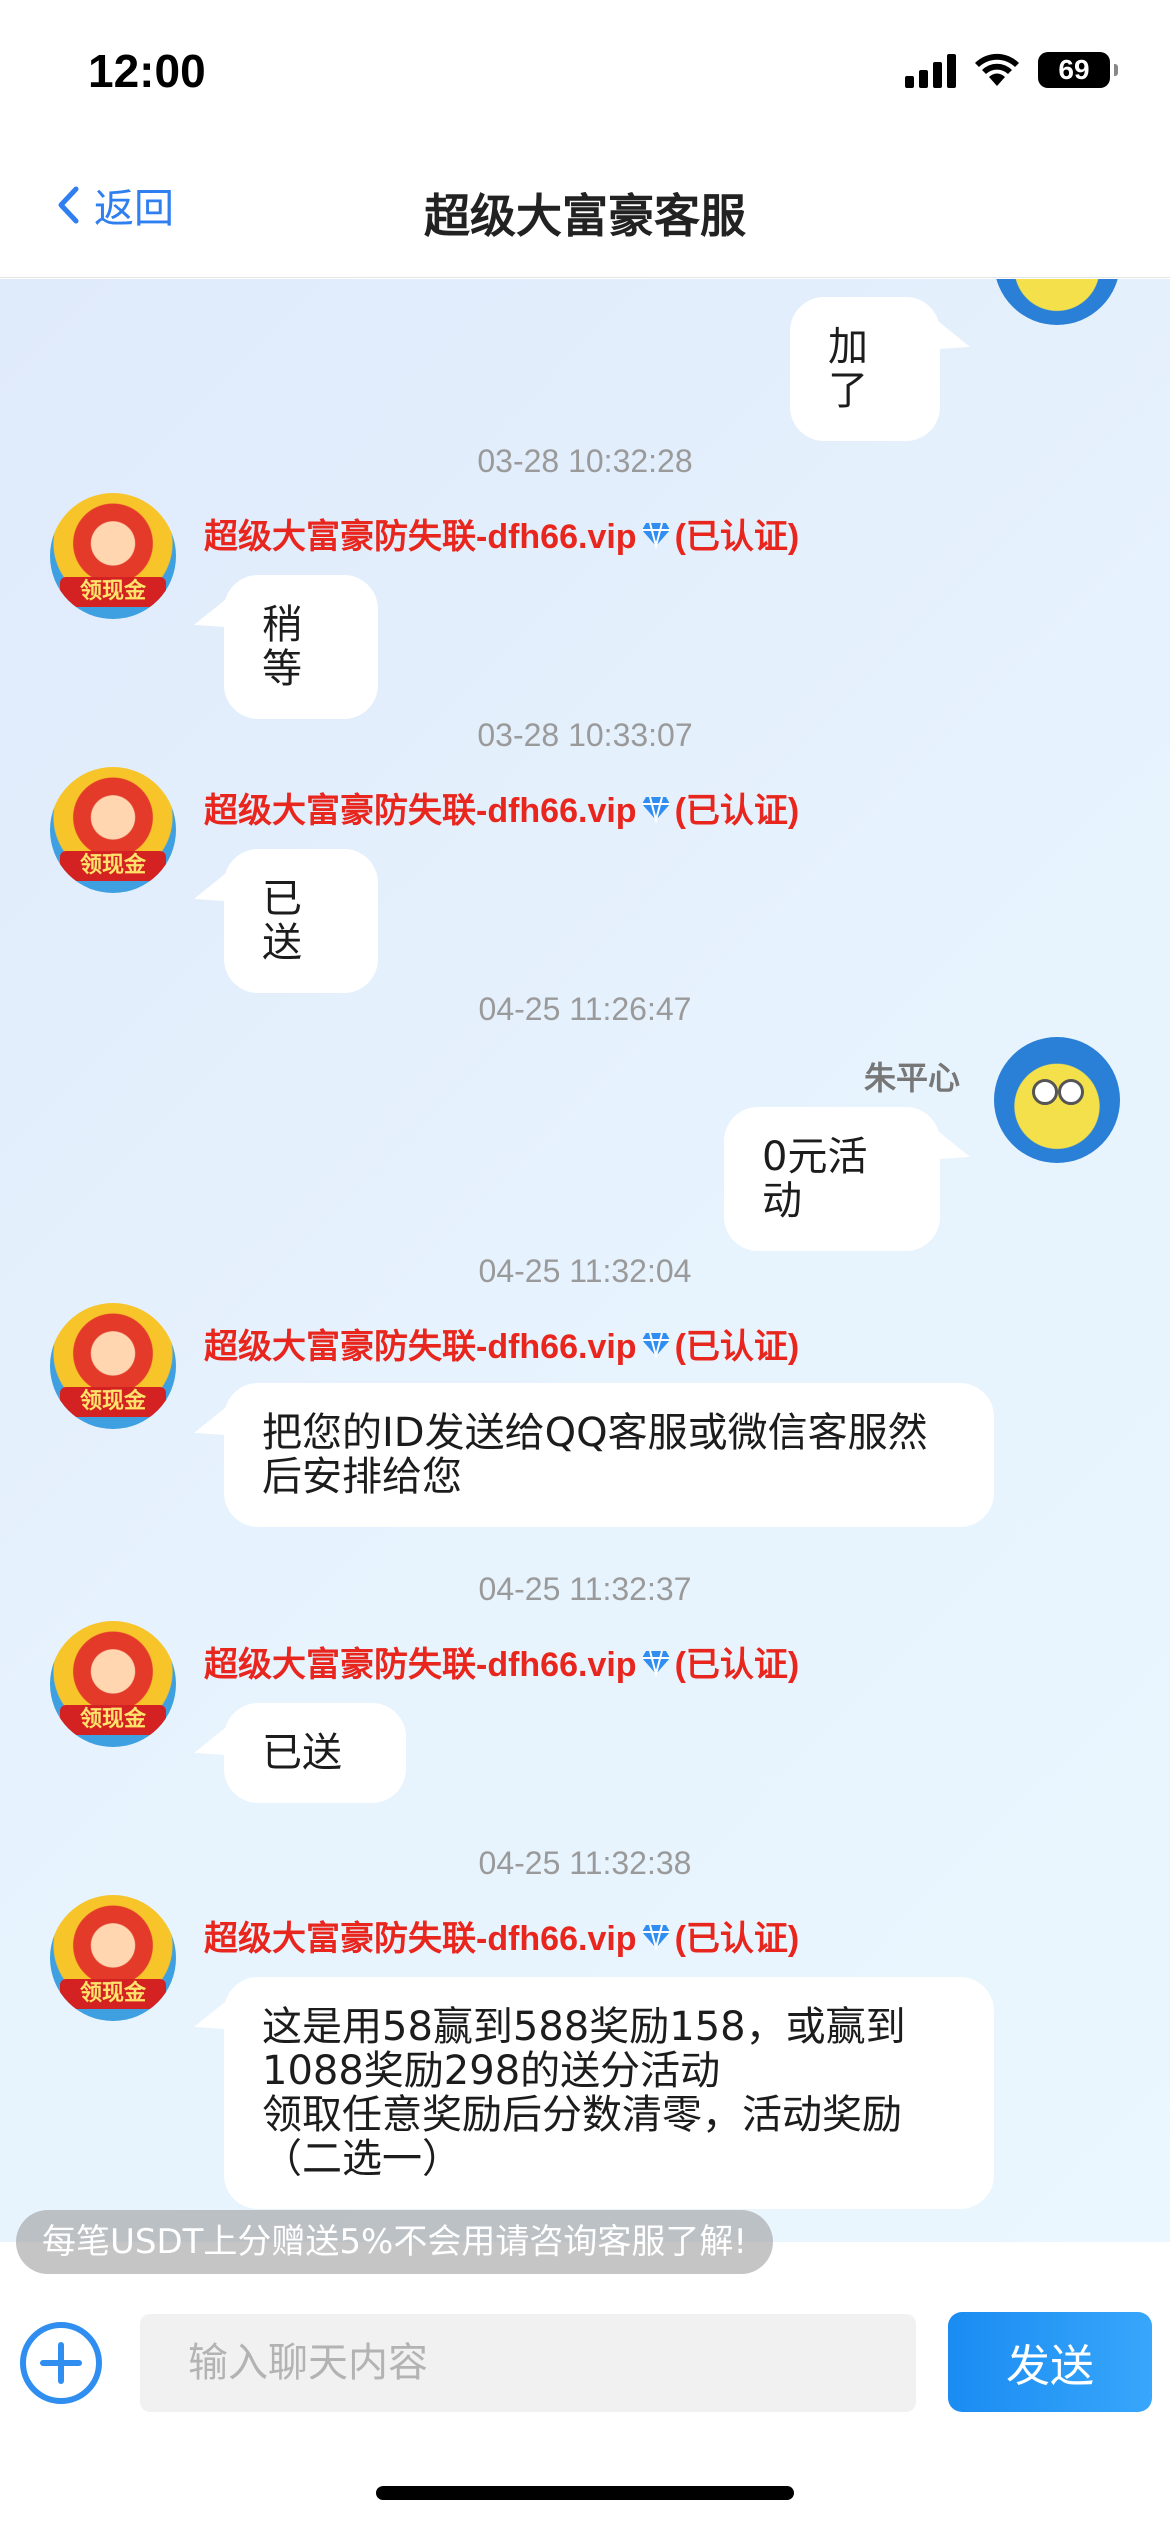 This screenshot has width=1170, height=2532. Describe the element at coordinates (582, 2115) in the screenshot. I see `message-text-line: 领取任意奖励后分数清零，活动奖励` at that location.